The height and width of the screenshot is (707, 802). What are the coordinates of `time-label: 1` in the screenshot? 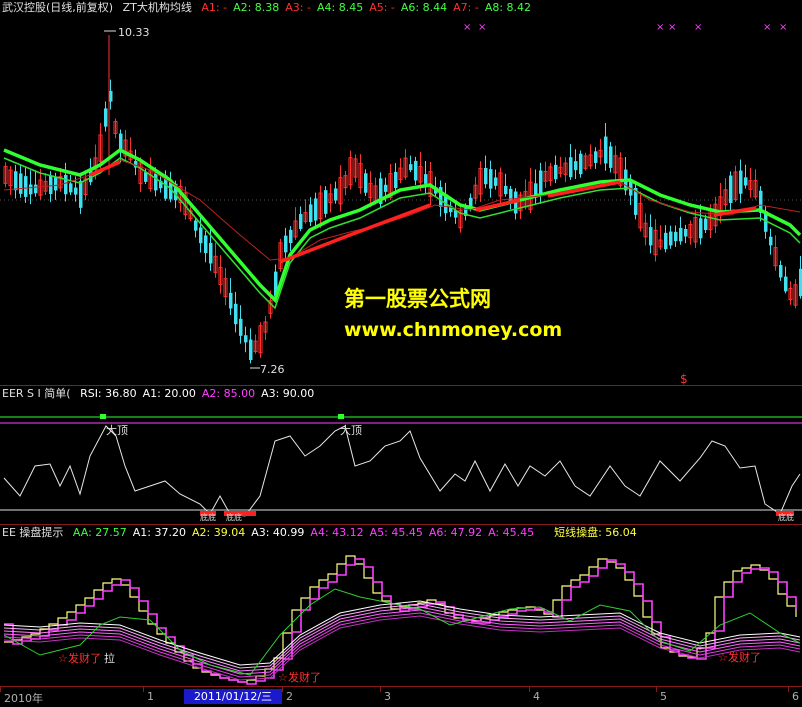 It's located at (150, 696).